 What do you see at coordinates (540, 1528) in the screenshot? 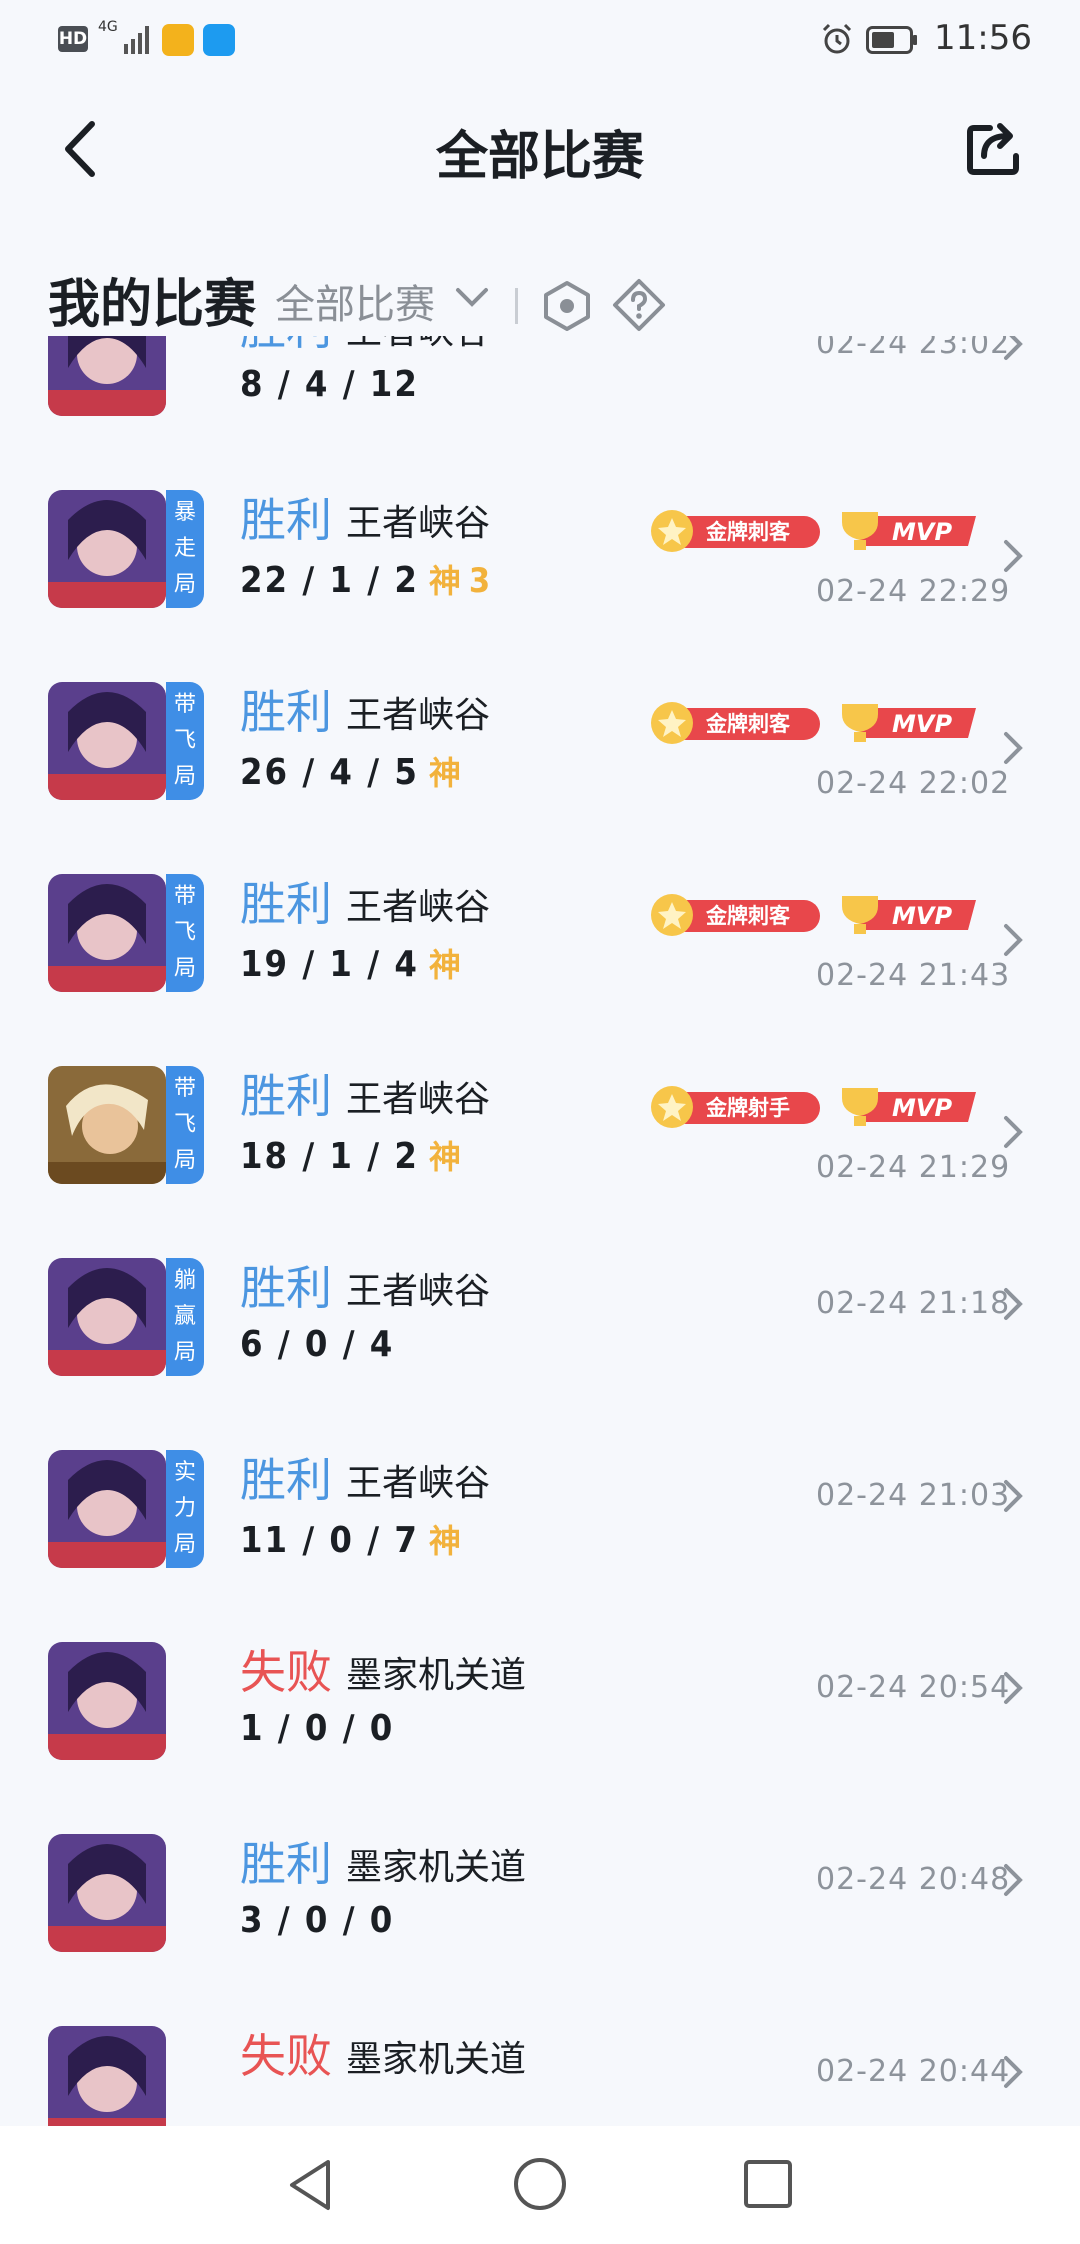
I see `list-item: 实力局 胜利 王者峡谷 11 / 0 / 7神 02-24 21:03` at bounding box center [540, 1528].